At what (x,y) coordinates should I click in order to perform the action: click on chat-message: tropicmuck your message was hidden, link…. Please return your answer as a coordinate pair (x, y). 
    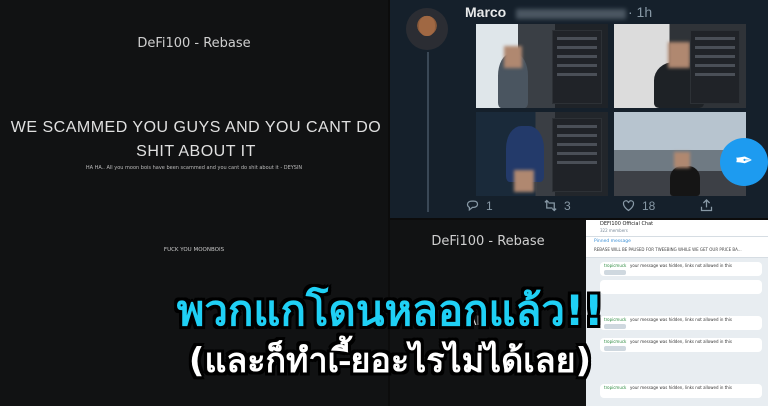
    Looking at the image, I should click on (681, 269).